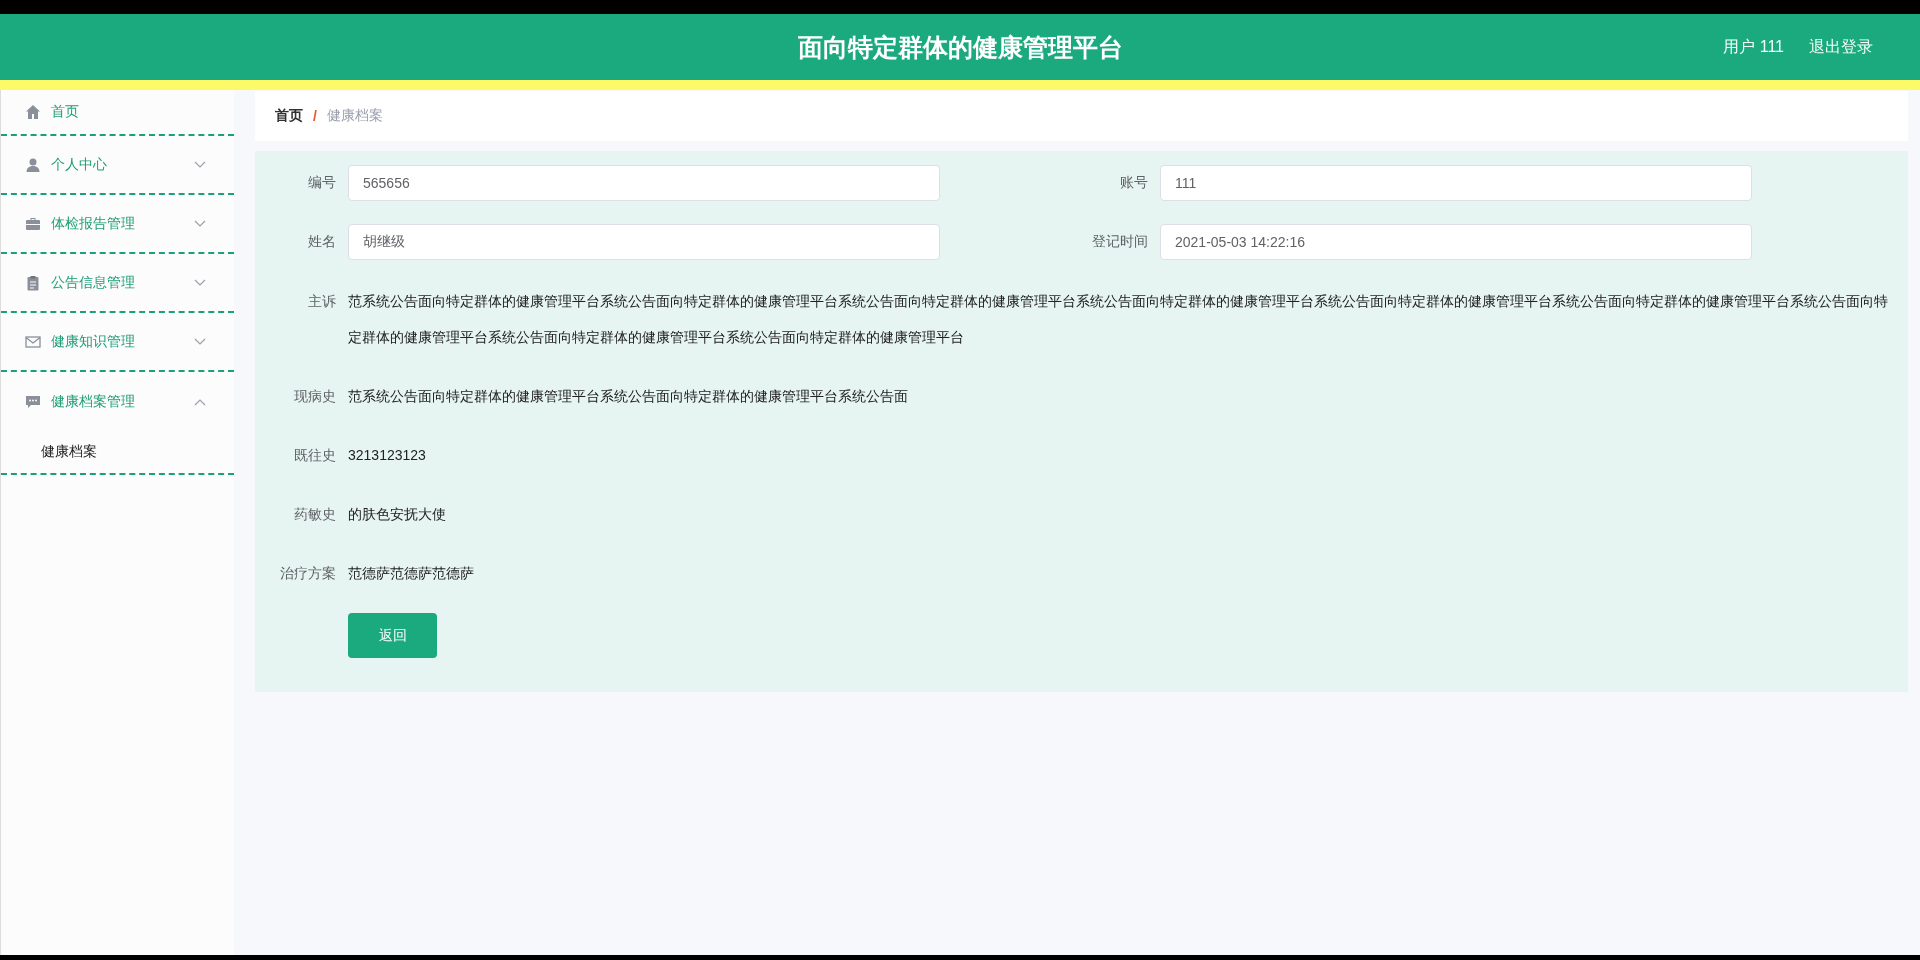 The height and width of the screenshot is (960, 1920). I want to click on input-field: 胡继级, so click(644, 242).